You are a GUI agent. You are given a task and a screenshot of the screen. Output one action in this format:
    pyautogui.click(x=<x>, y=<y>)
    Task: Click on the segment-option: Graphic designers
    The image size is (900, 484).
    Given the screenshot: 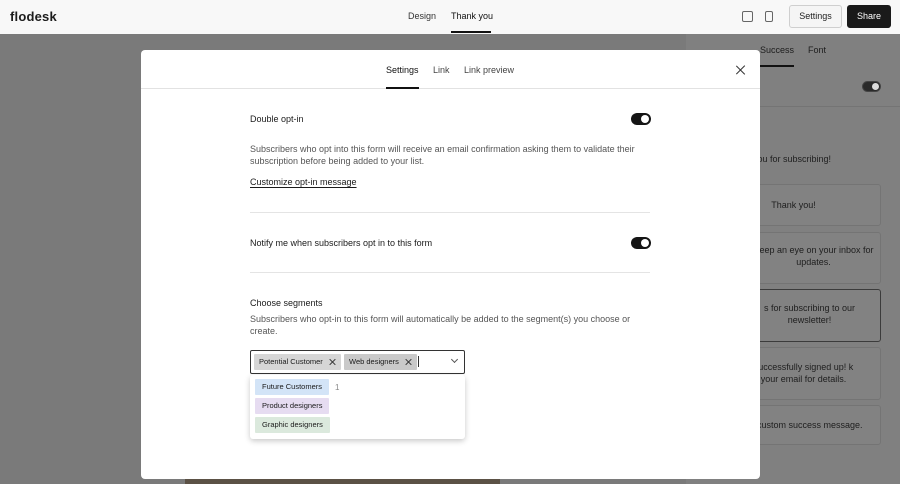 What is the action you would take?
    pyautogui.click(x=292, y=425)
    